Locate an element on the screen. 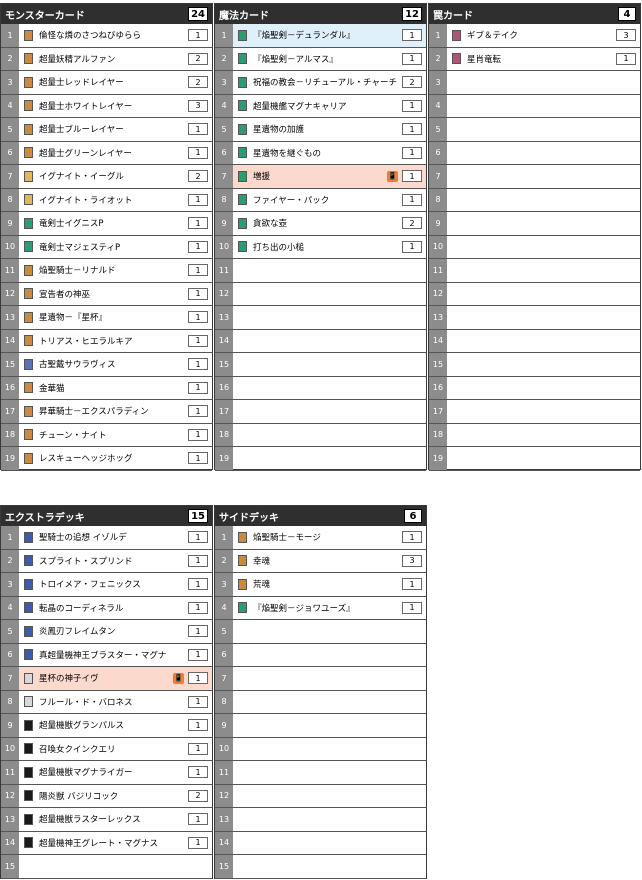  table-row: 4 超量機艦マグナキャリア 1 is located at coordinates (320, 106).